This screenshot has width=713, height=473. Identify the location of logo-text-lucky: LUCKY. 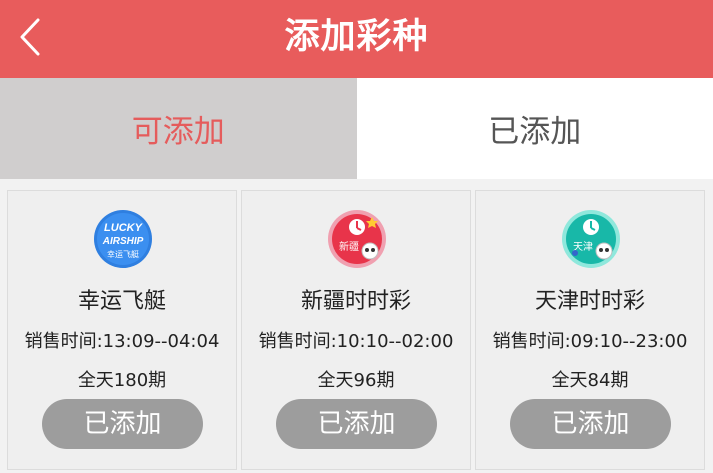
(124, 228).